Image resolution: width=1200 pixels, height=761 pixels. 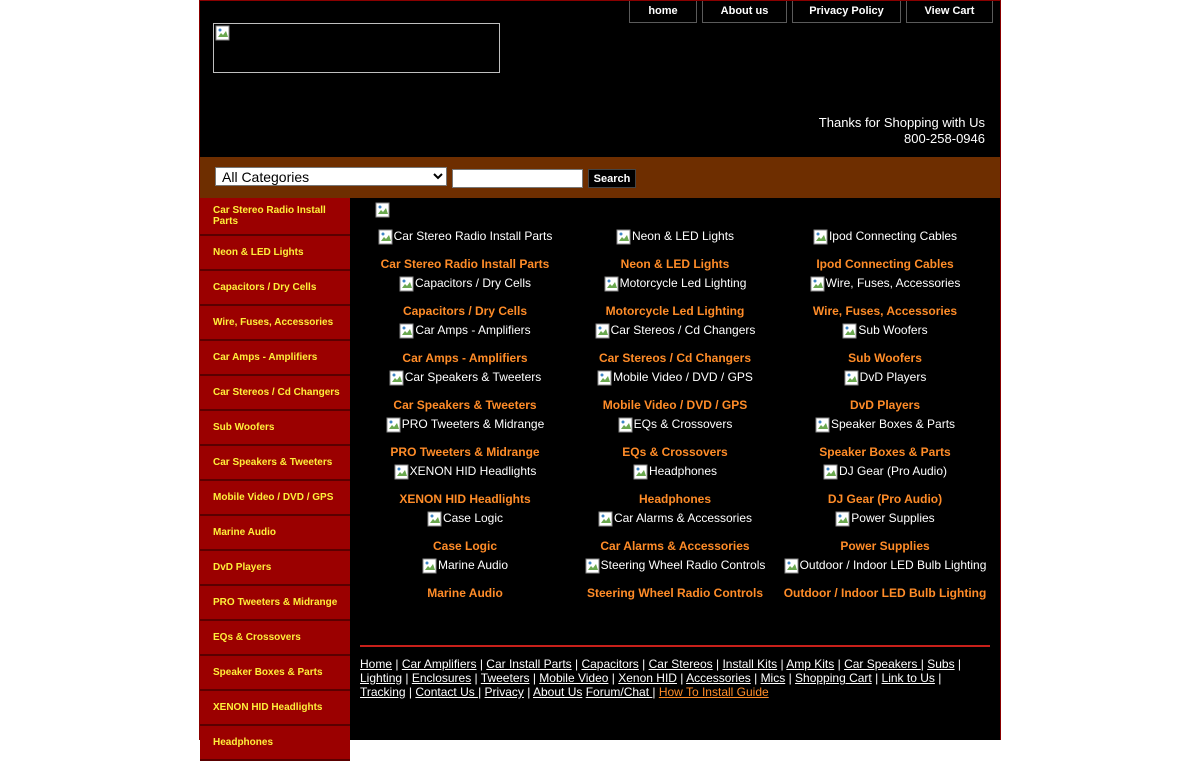 I want to click on category-image: DJ Gear (Pro Audio), so click(x=885, y=472).